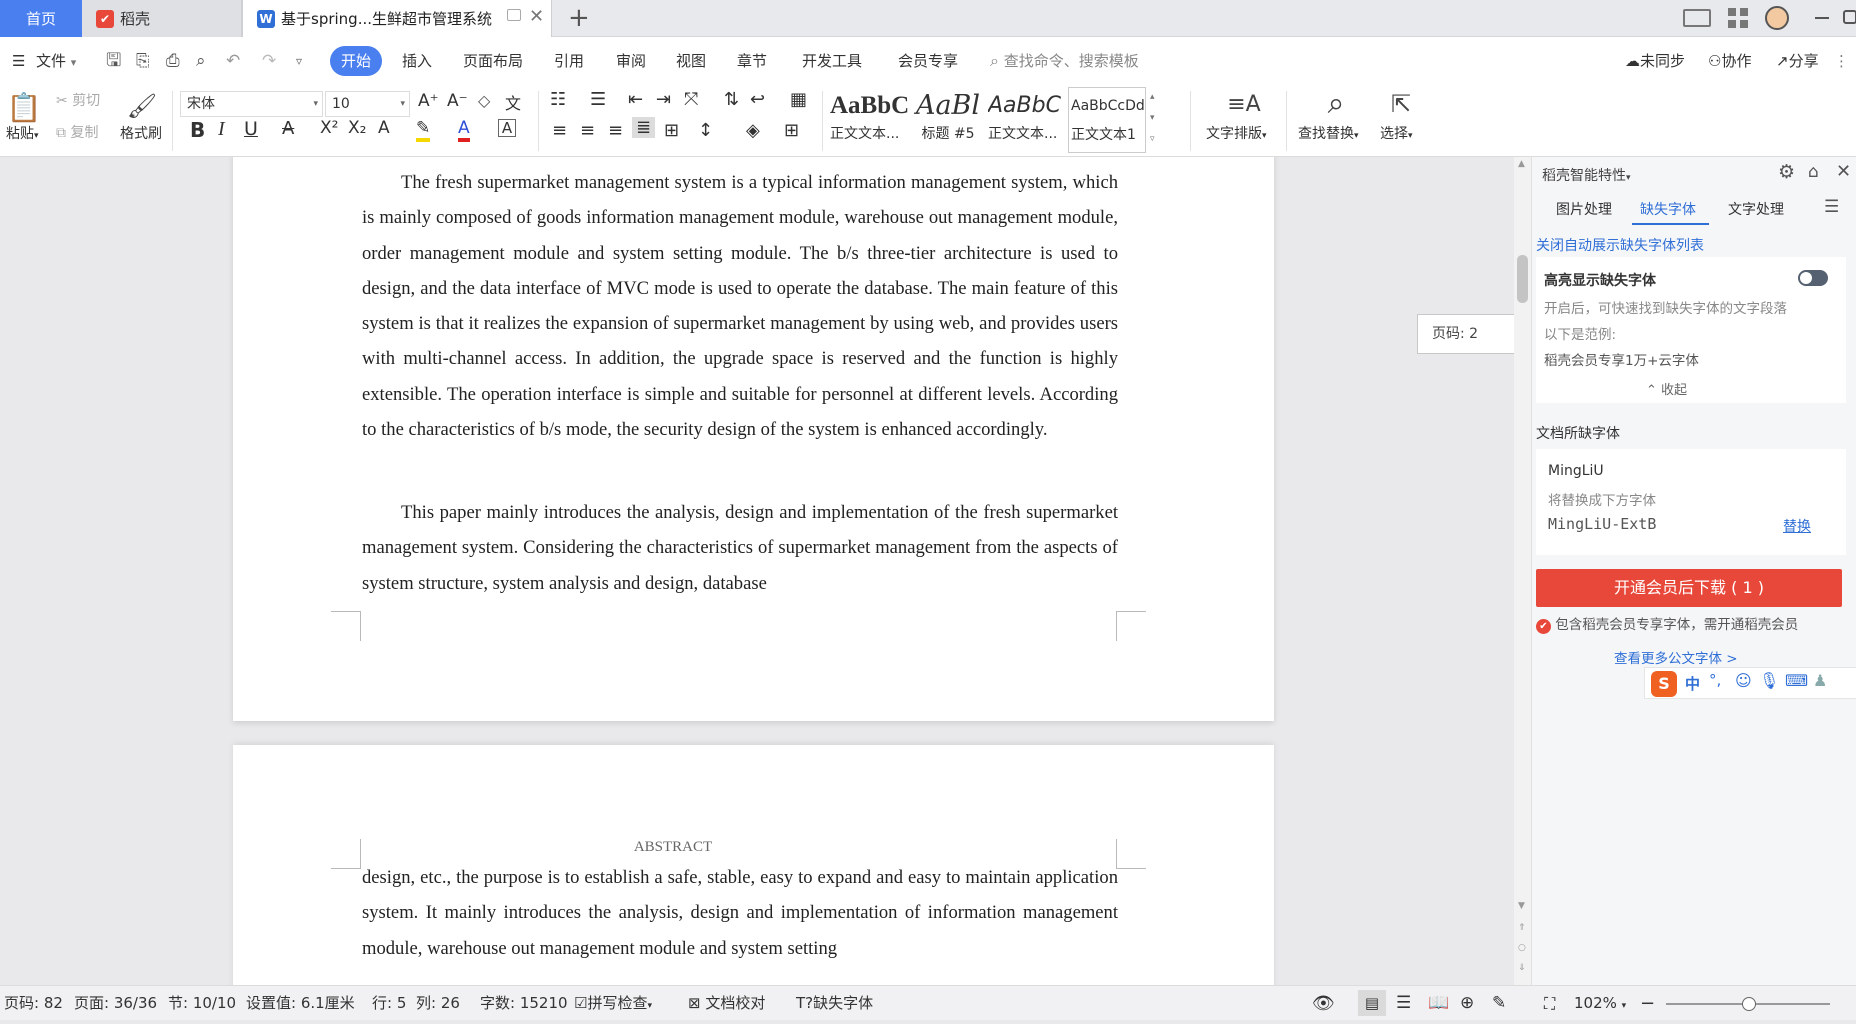  I want to click on avatar, so click(1777, 18).